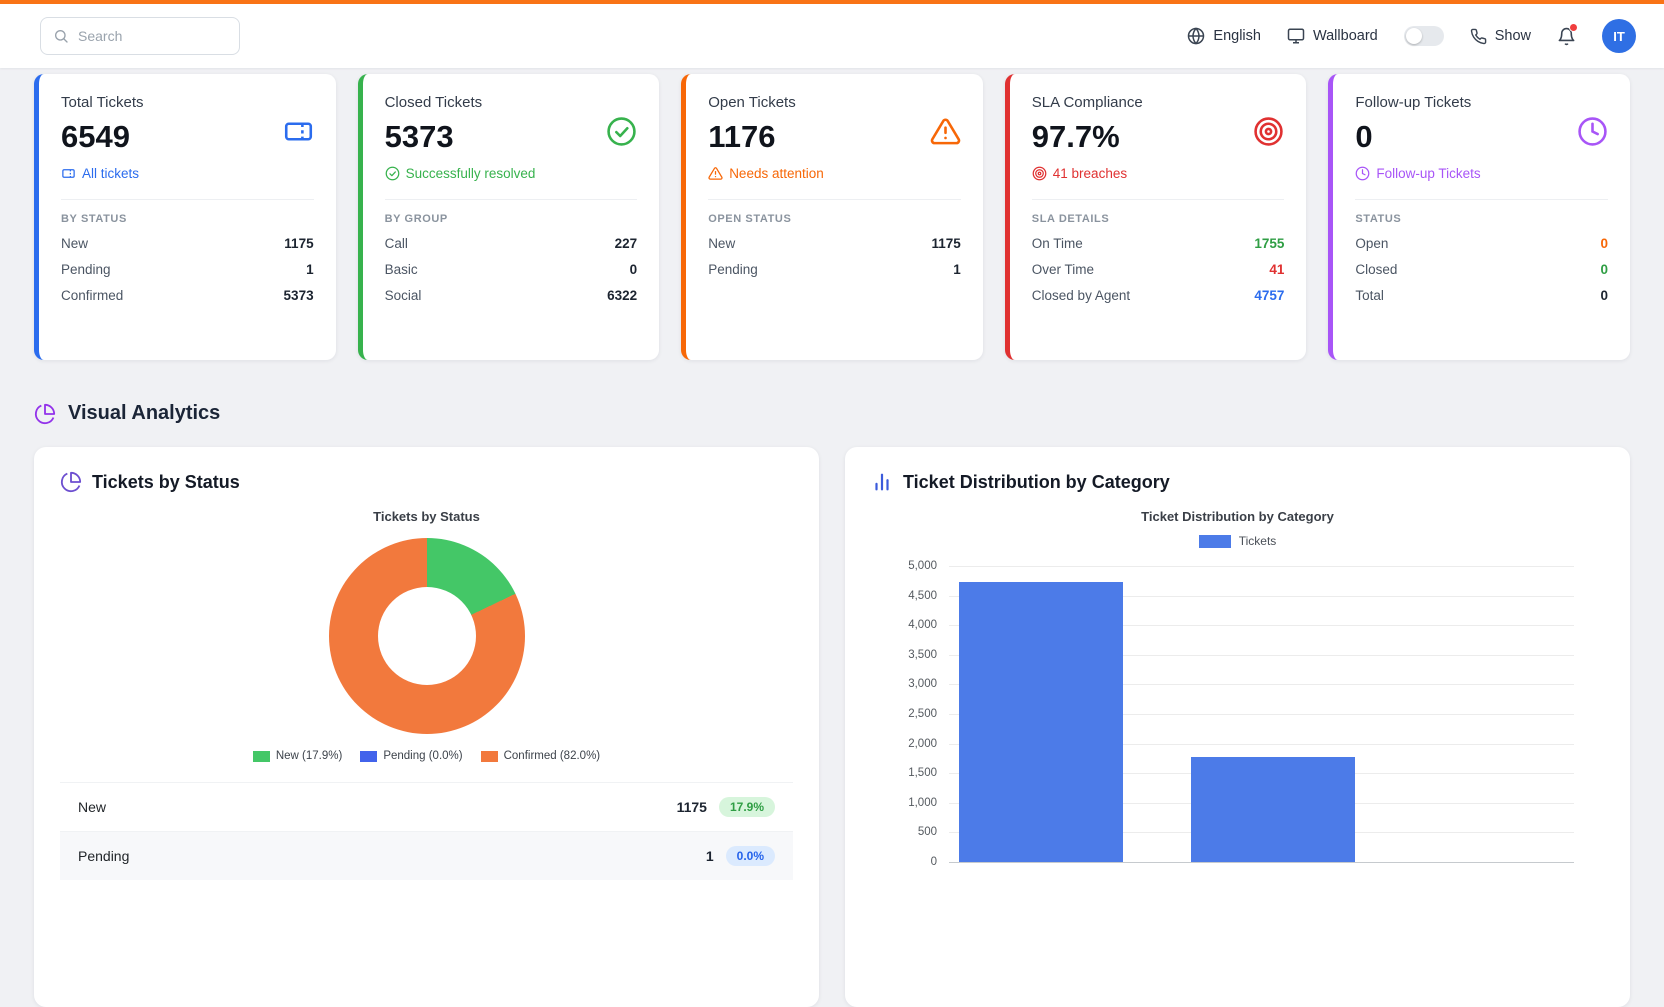  I want to click on notification-dot, so click(1573, 27).